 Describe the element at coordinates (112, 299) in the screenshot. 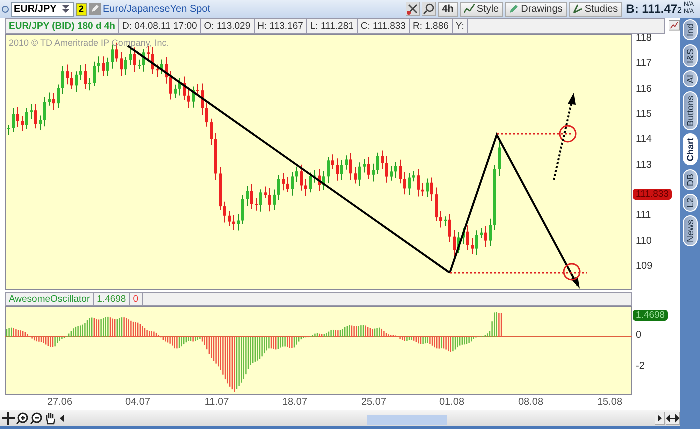

I see `indicator-value: 1.4698` at that location.